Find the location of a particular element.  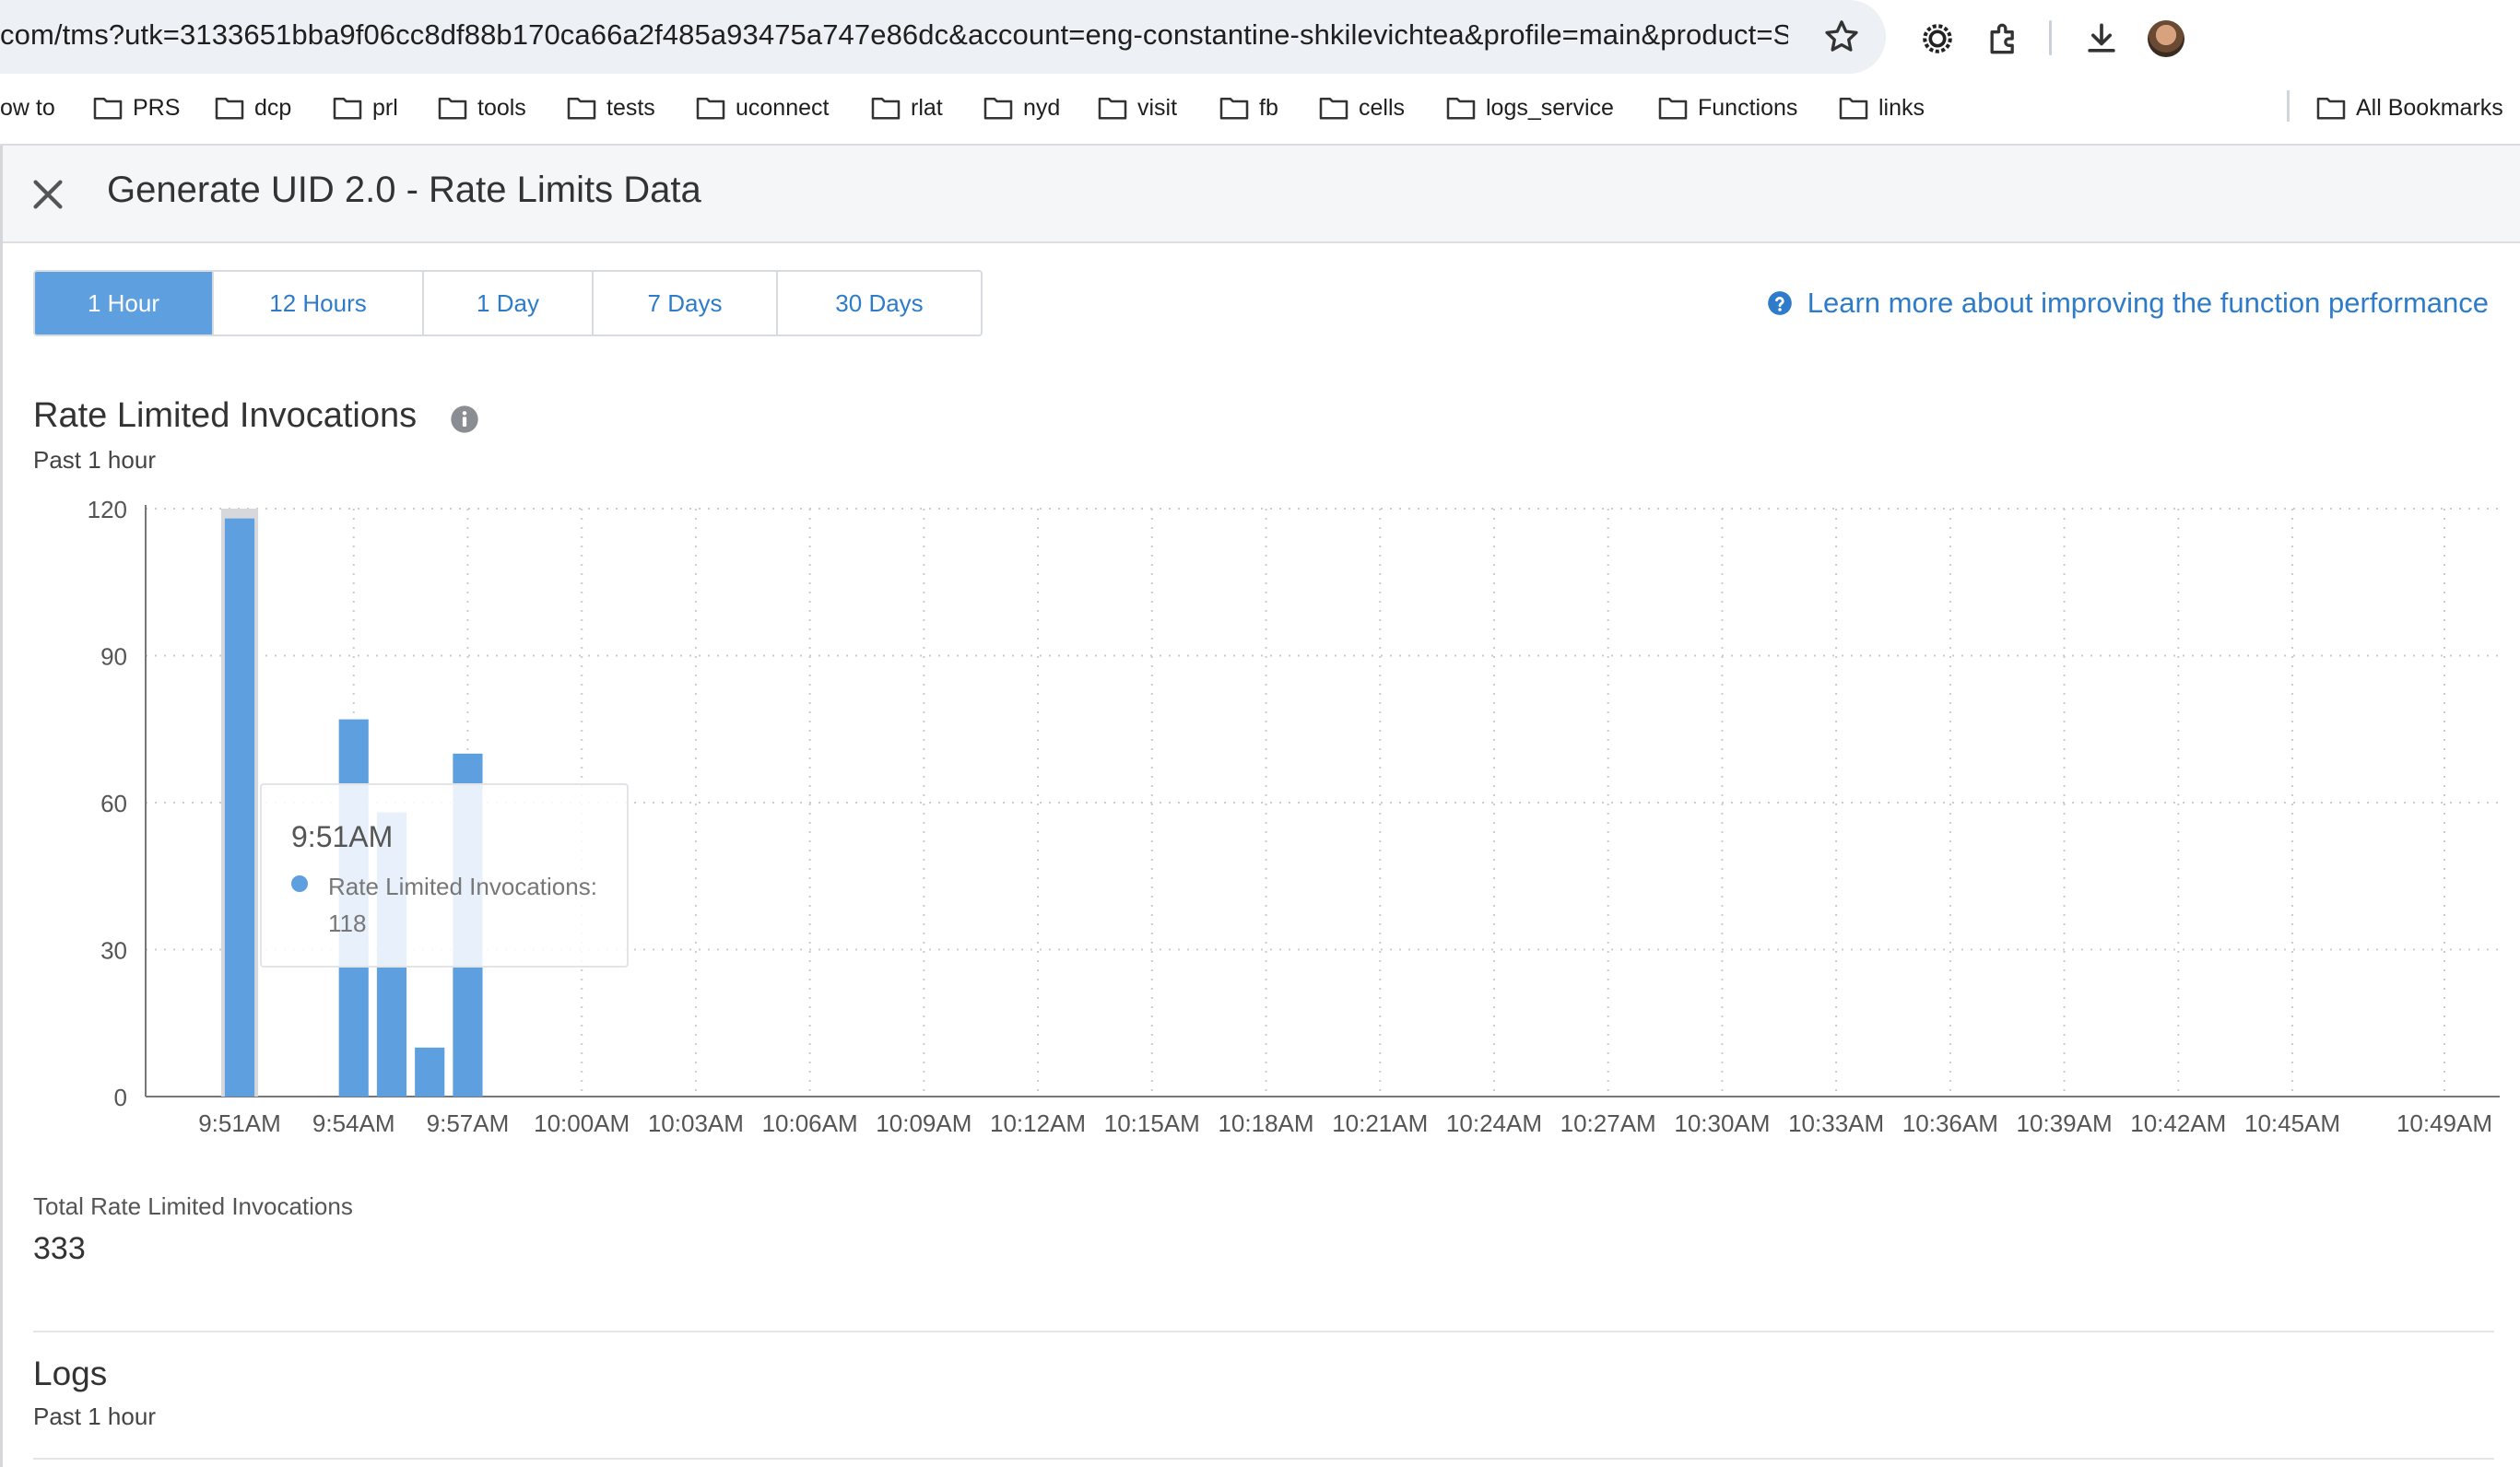

bookmark-folder: tests is located at coordinates (610, 107).